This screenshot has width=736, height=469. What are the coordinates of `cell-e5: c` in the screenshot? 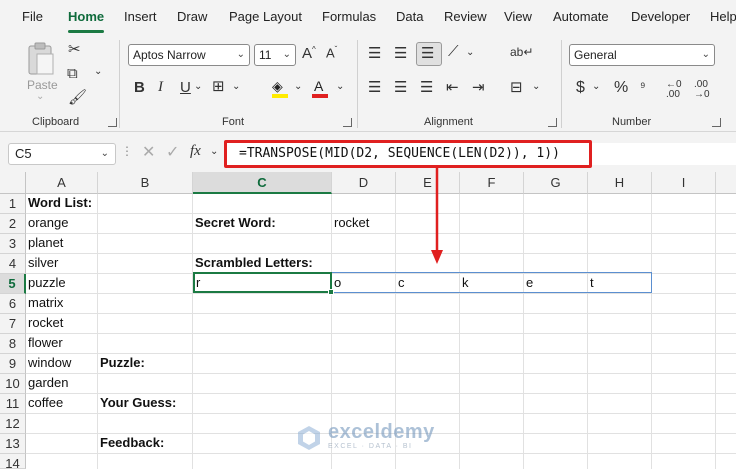 It's located at (400, 283).